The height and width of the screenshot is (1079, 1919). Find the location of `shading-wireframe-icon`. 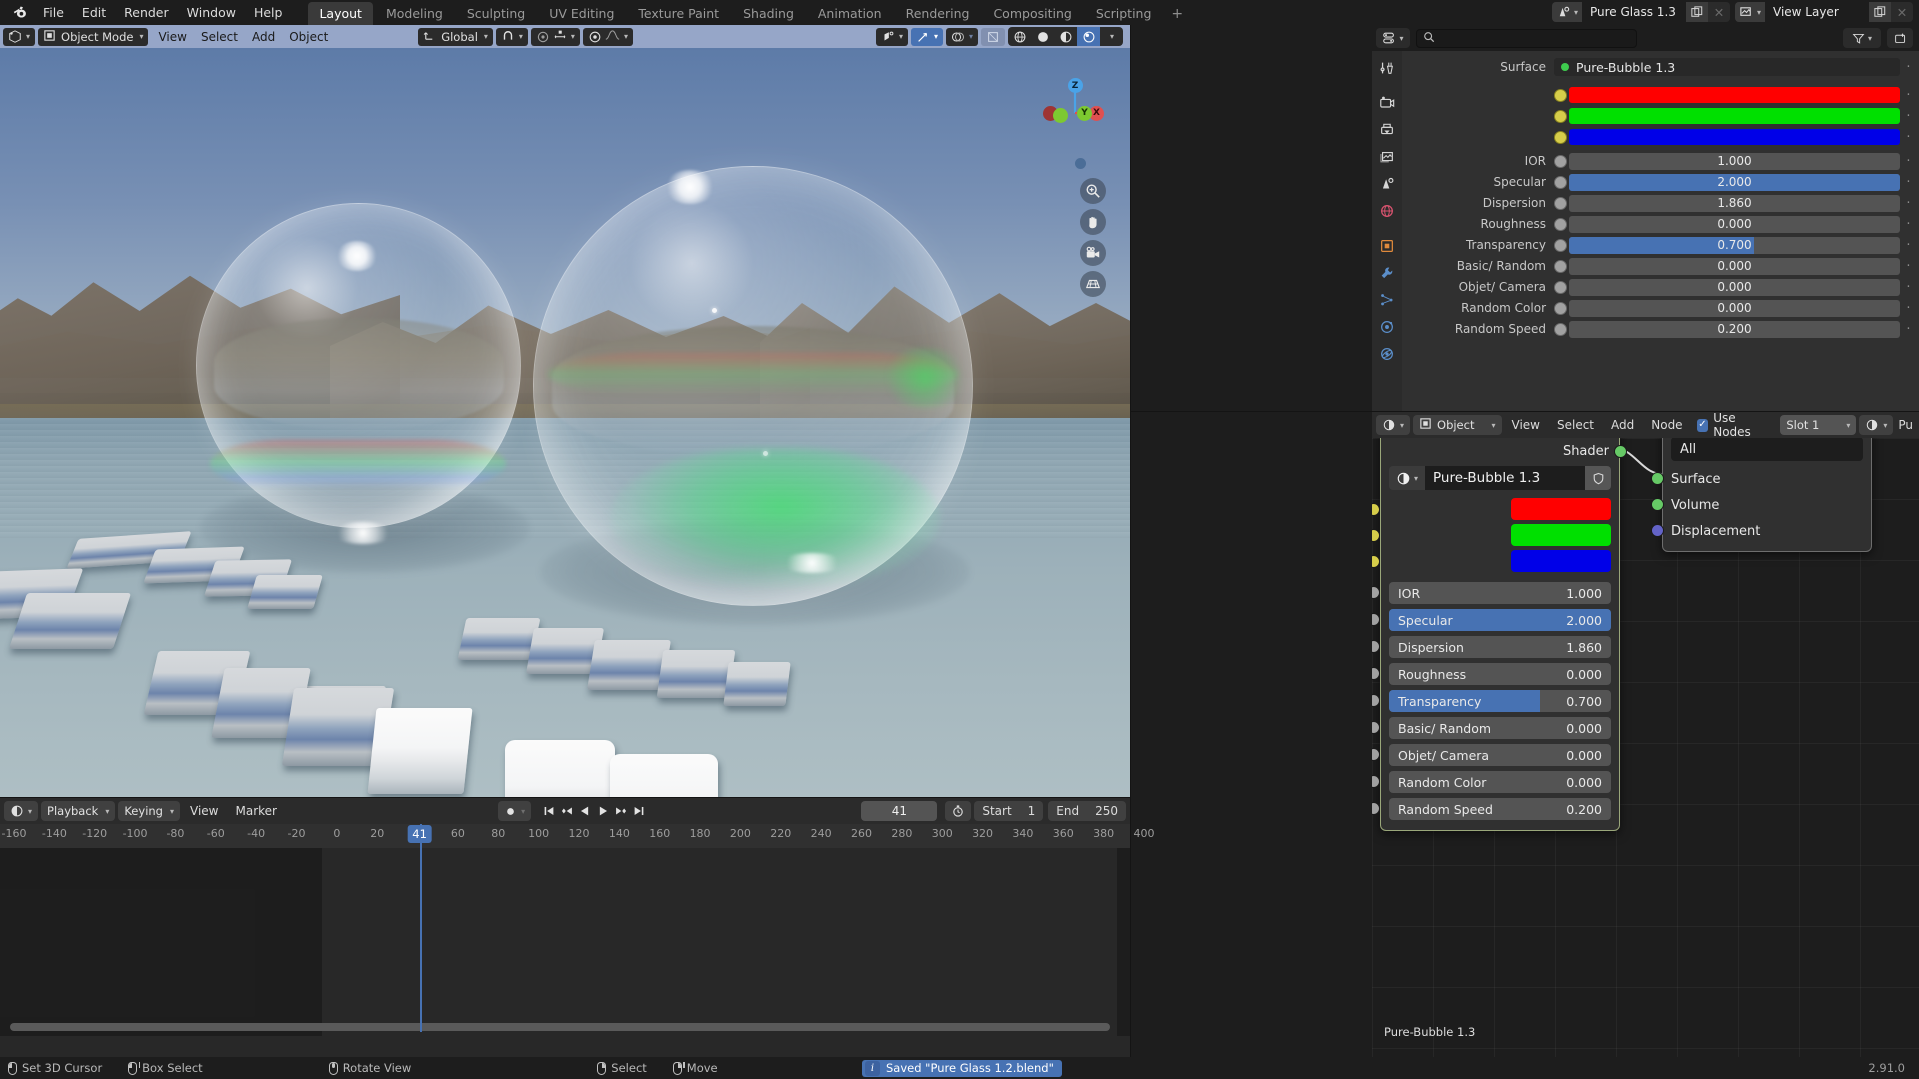

shading-wireframe-icon is located at coordinates (1019, 36).